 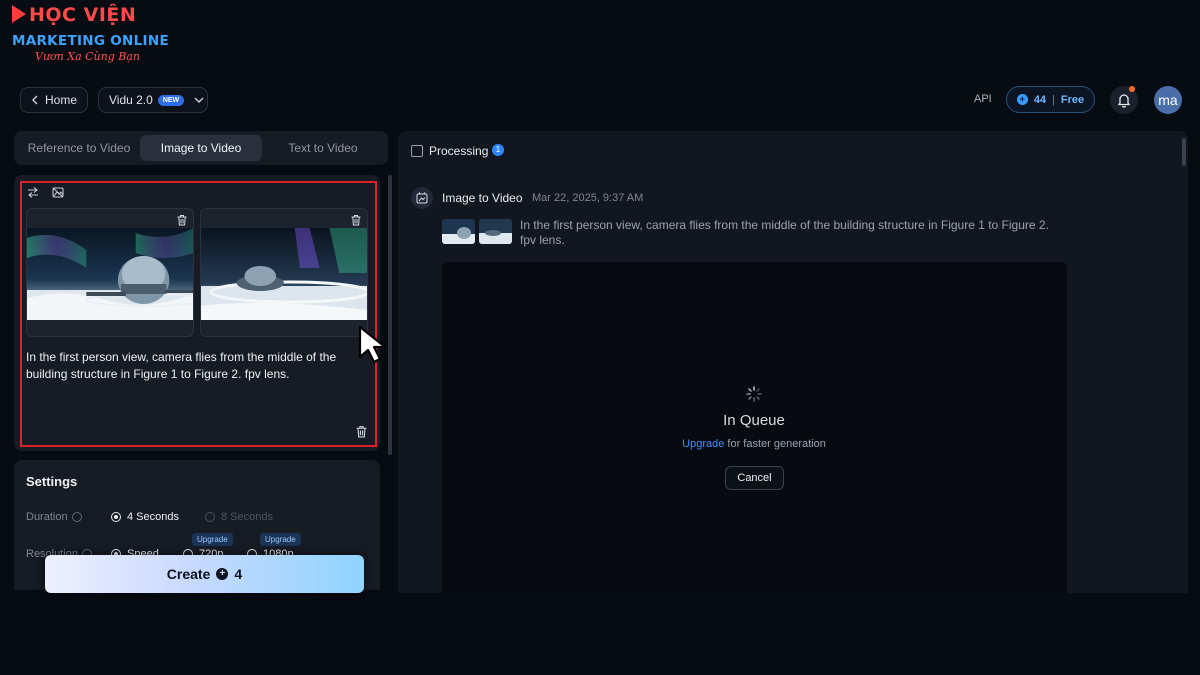 What do you see at coordinates (459, 151) in the screenshot?
I see `processing-label: Processing` at bounding box center [459, 151].